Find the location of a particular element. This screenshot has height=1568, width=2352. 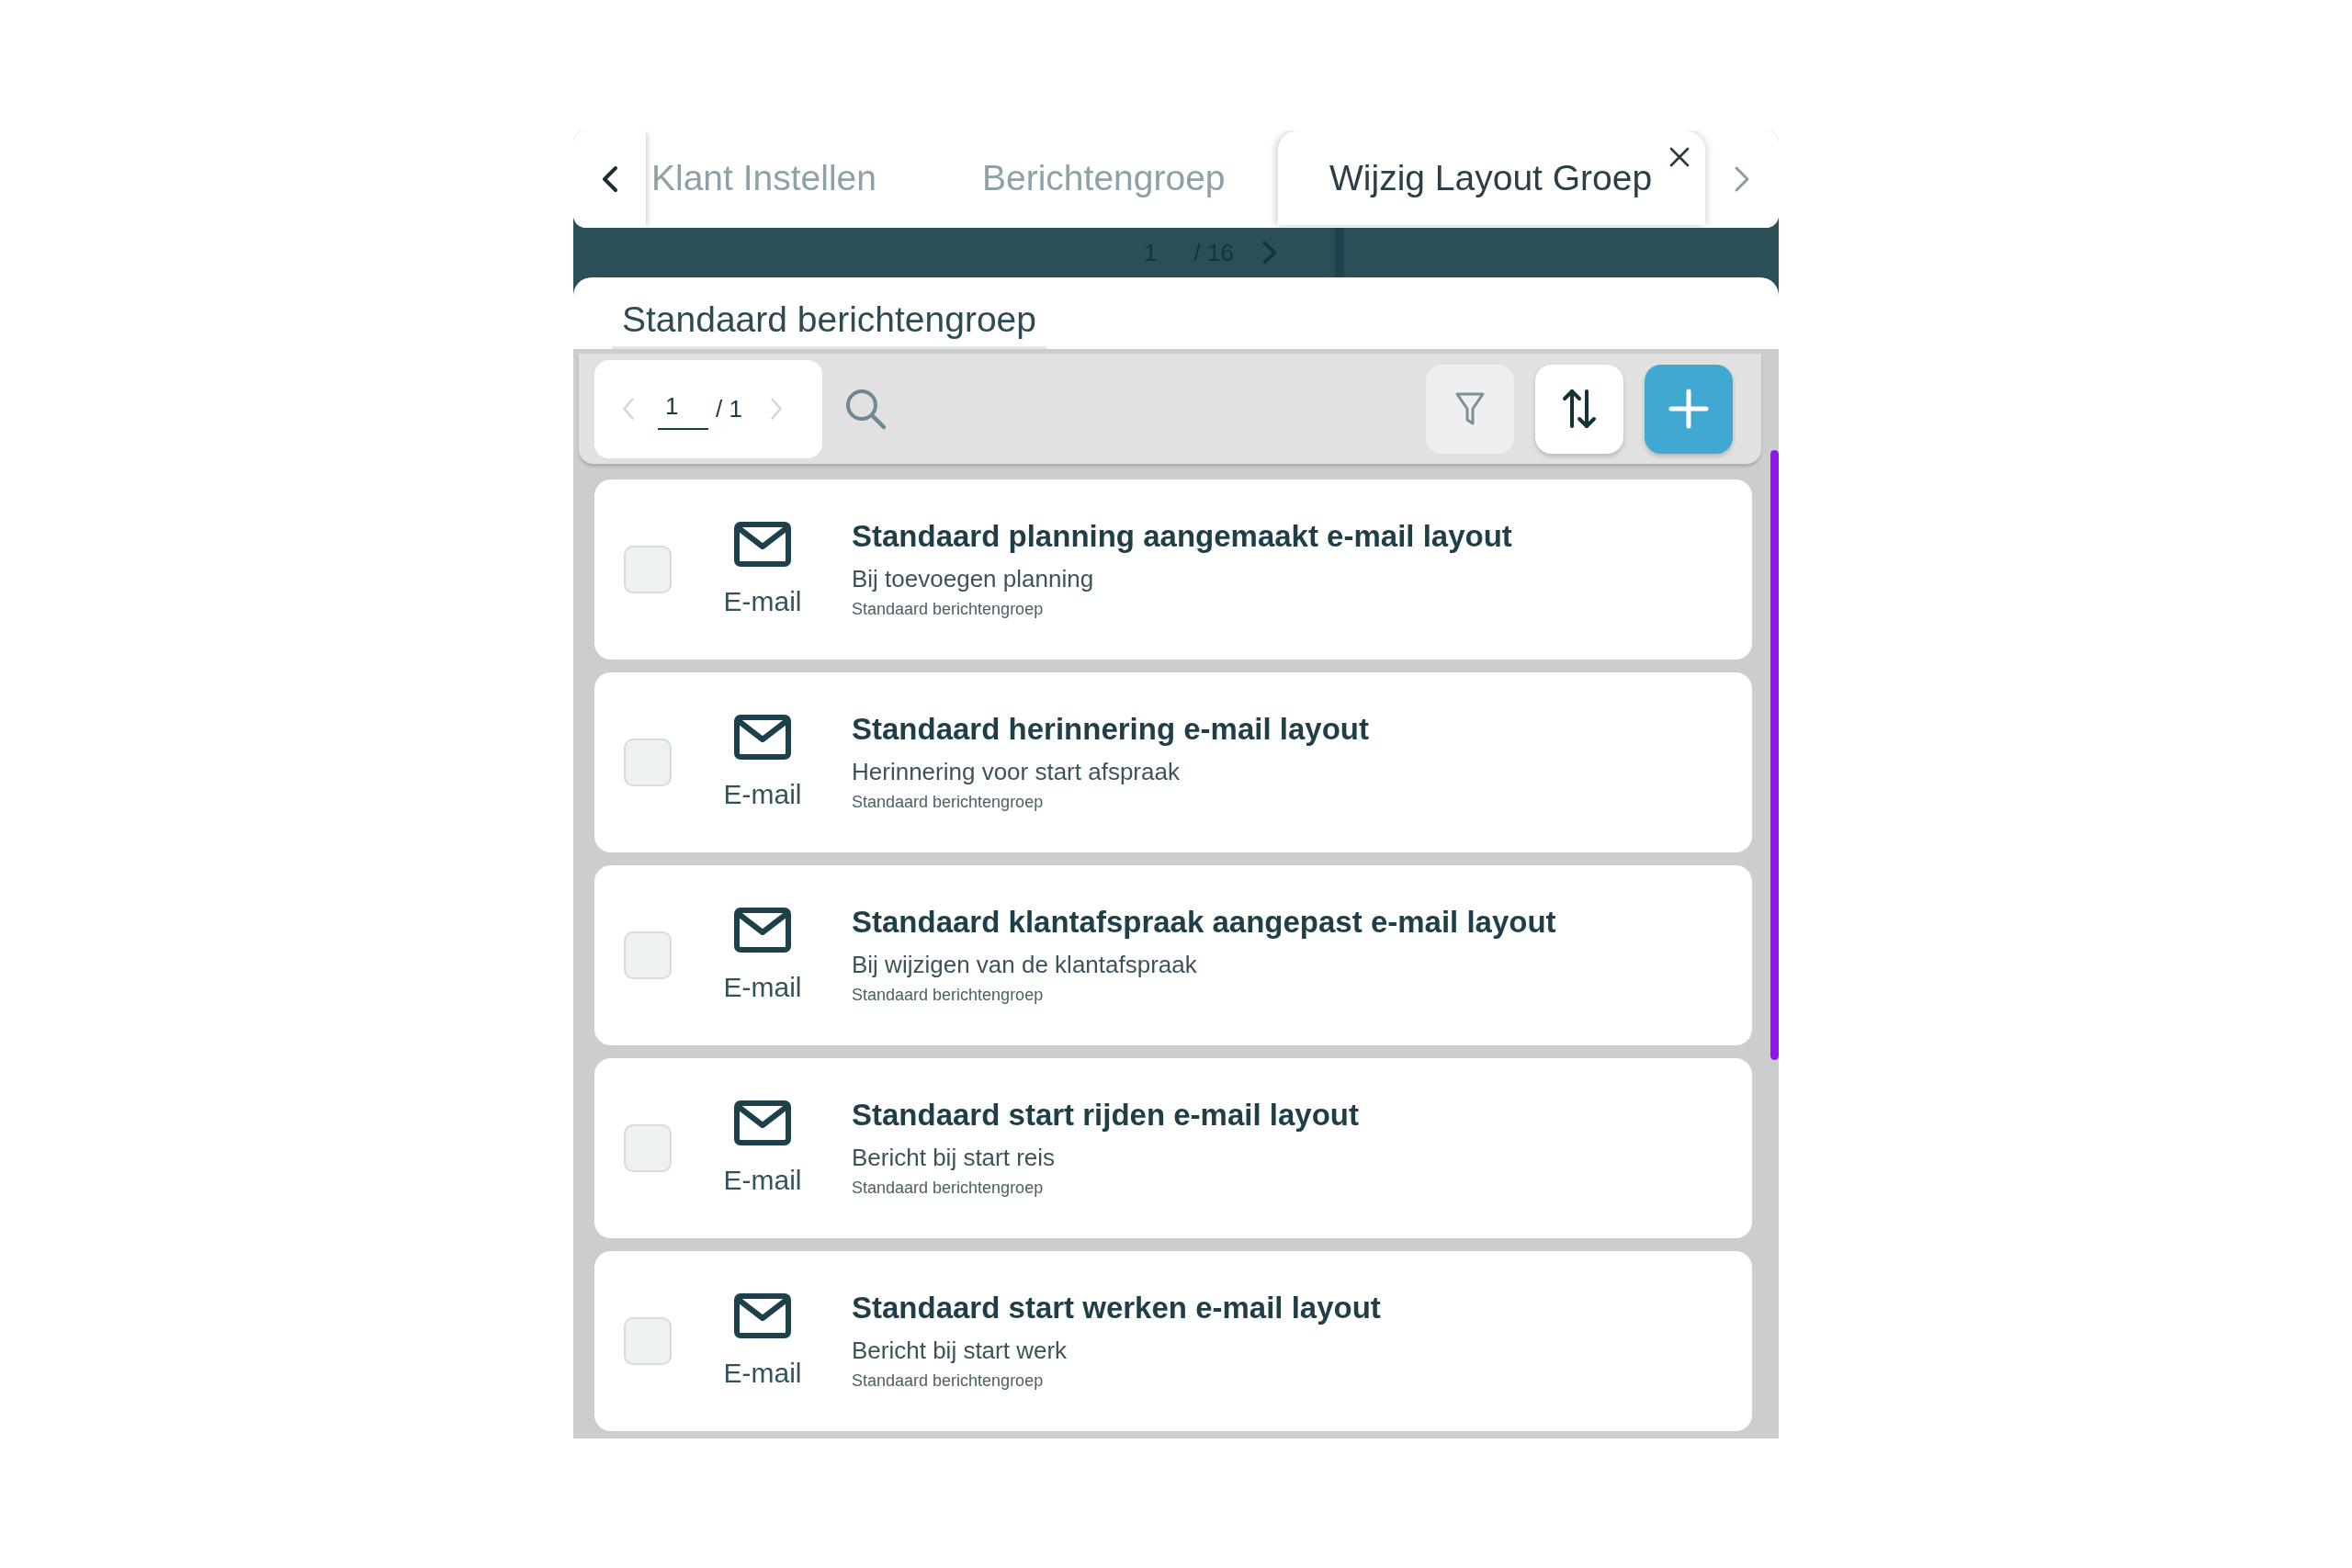

tab: Wijzig Layout Groep is located at coordinates (1491, 177).